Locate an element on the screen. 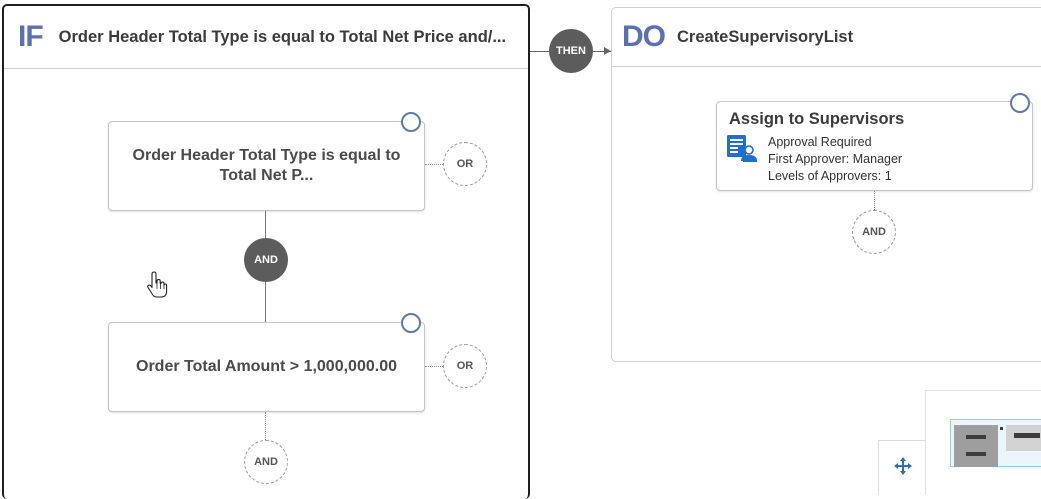  do-panel-header: DO CreateSupervisoryList is located at coordinates (826, 37).